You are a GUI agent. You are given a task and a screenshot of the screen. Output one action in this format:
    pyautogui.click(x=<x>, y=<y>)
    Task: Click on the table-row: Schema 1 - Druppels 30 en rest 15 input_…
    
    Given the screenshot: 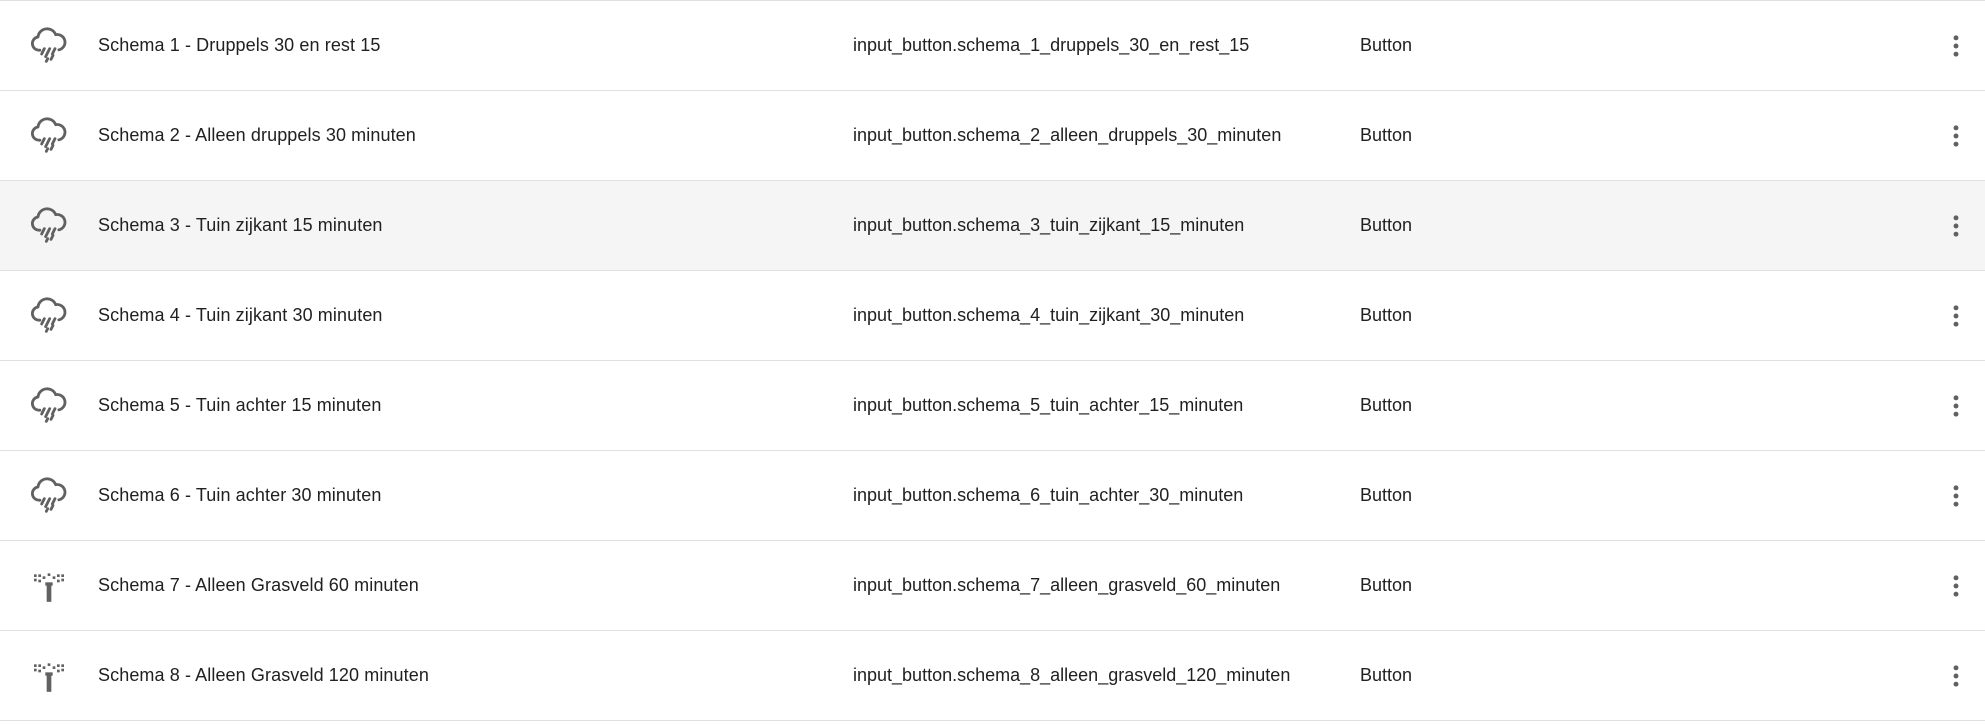 What is the action you would take?
    pyautogui.click(x=992, y=46)
    